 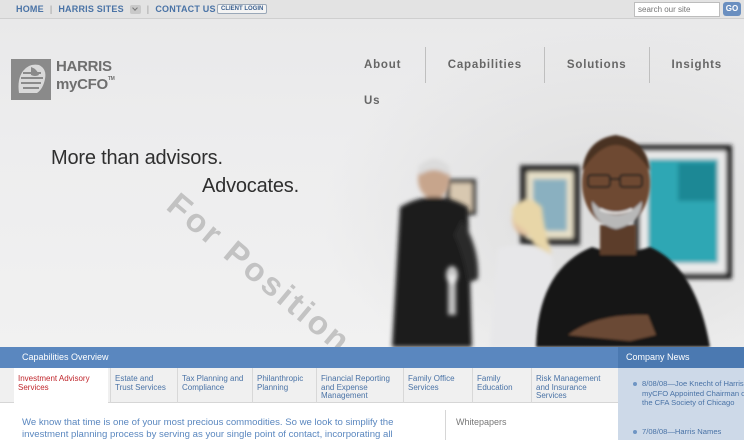 I want to click on news-header: Company News, so click(x=681, y=357).